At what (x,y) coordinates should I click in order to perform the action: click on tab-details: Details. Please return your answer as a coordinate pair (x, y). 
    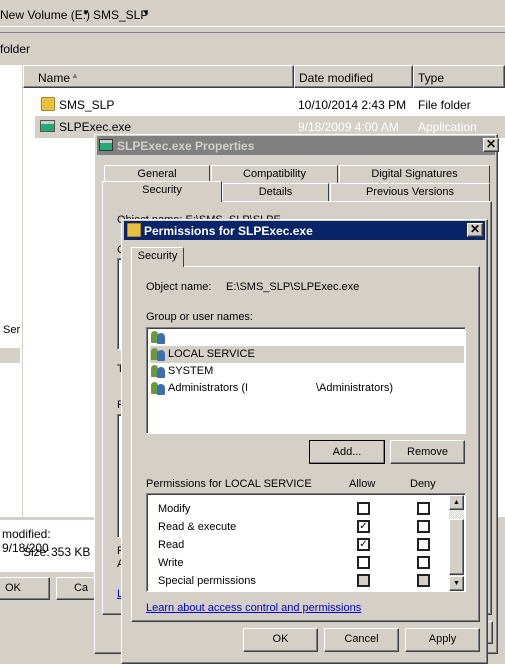
    Looking at the image, I should click on (275, 192).